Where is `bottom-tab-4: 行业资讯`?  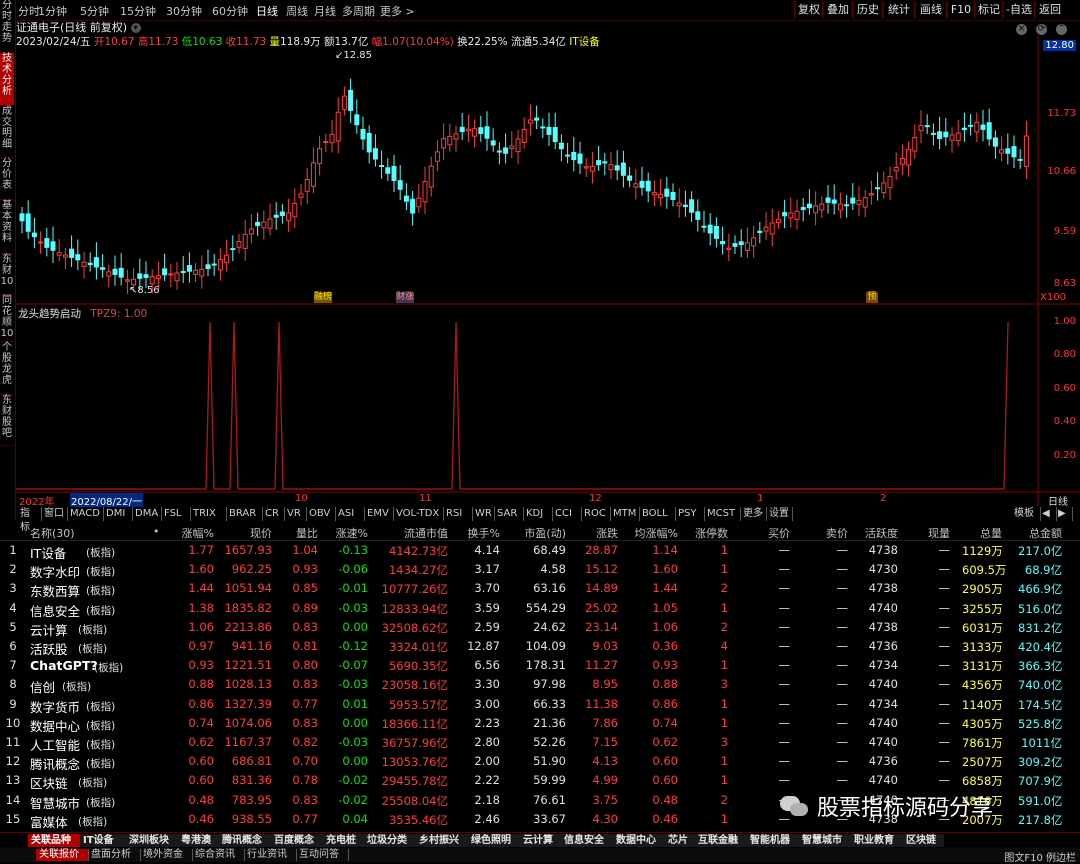
bottom-tab-4: 行业资讯 is located at coordinates (270, 855).